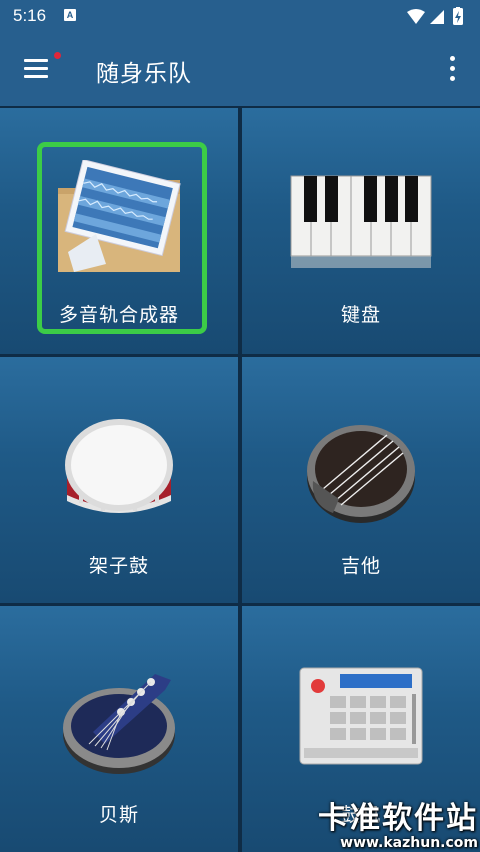 The image size is (480, 852). What do you see at coordinates (118, 815) in the screenshot?
I see `tile-label-bass: 贝斯` at bounding box center [118, 815].